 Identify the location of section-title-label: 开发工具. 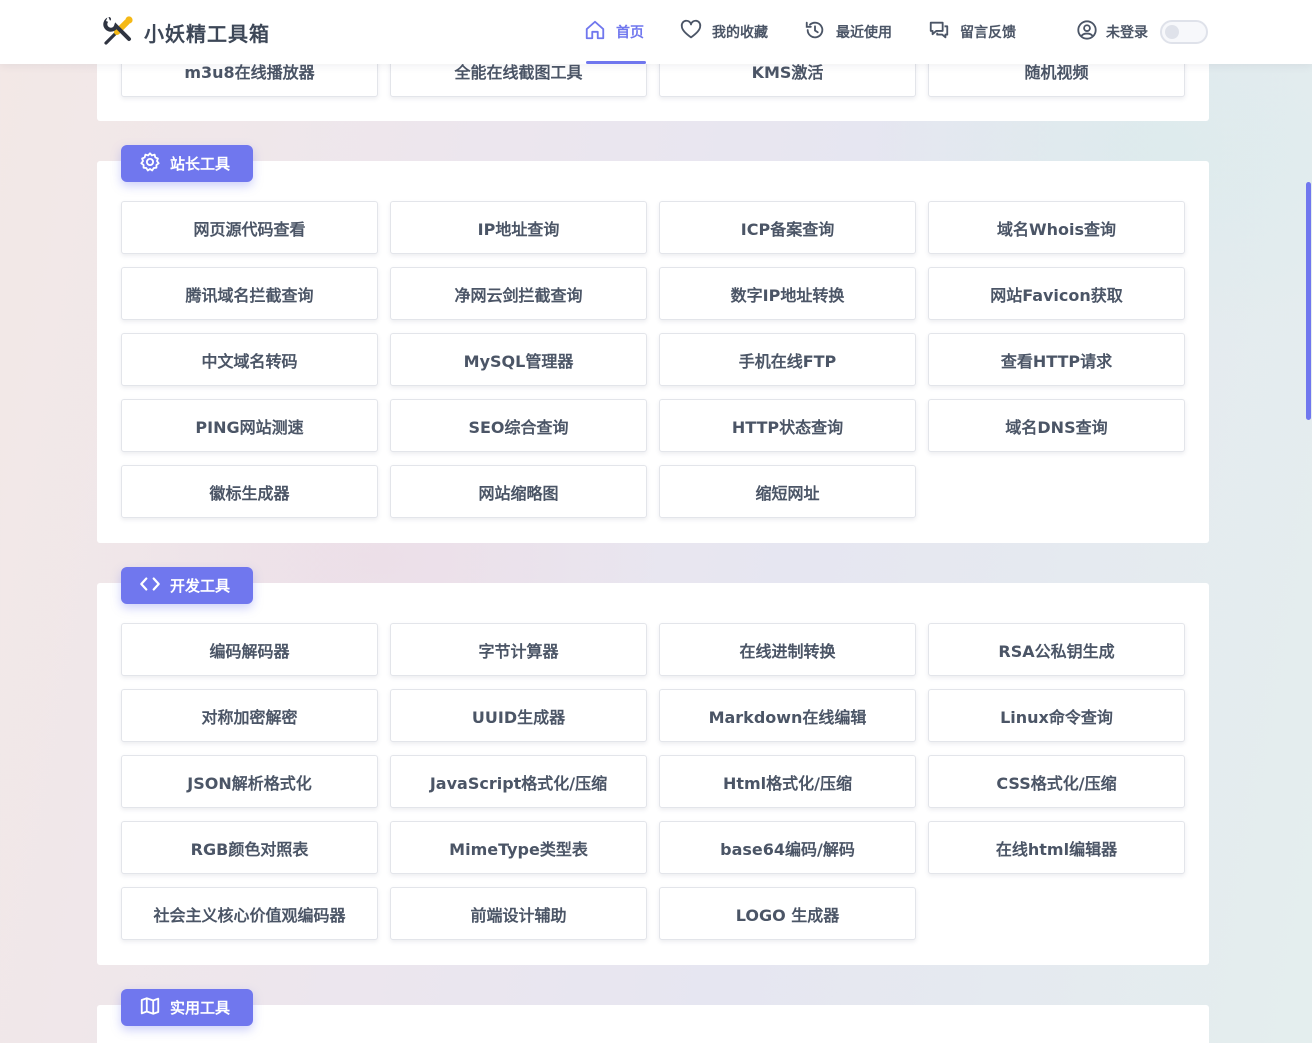
(200, 586).